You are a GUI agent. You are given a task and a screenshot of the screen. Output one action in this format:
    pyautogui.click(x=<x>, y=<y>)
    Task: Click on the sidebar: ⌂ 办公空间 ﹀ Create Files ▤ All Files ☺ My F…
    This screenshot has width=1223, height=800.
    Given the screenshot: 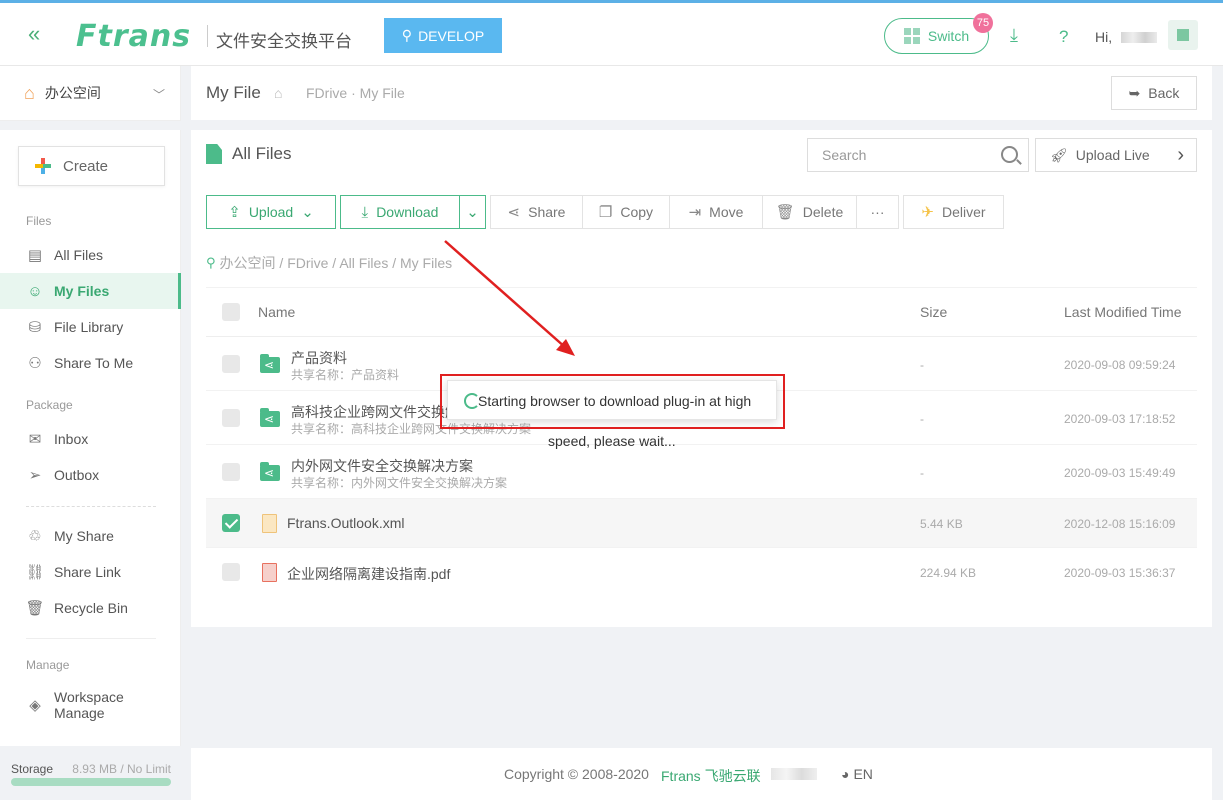 What is the action you would take?
    pyautogui.click(x=90, y=433)
    